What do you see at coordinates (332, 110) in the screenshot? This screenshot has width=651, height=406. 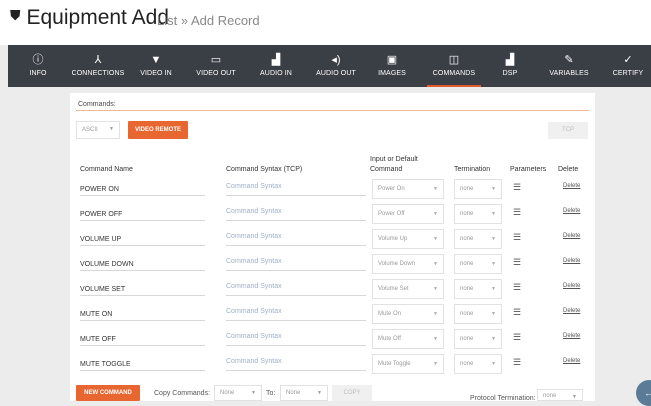 I see `section-divider` at bounding box center [332, 110].